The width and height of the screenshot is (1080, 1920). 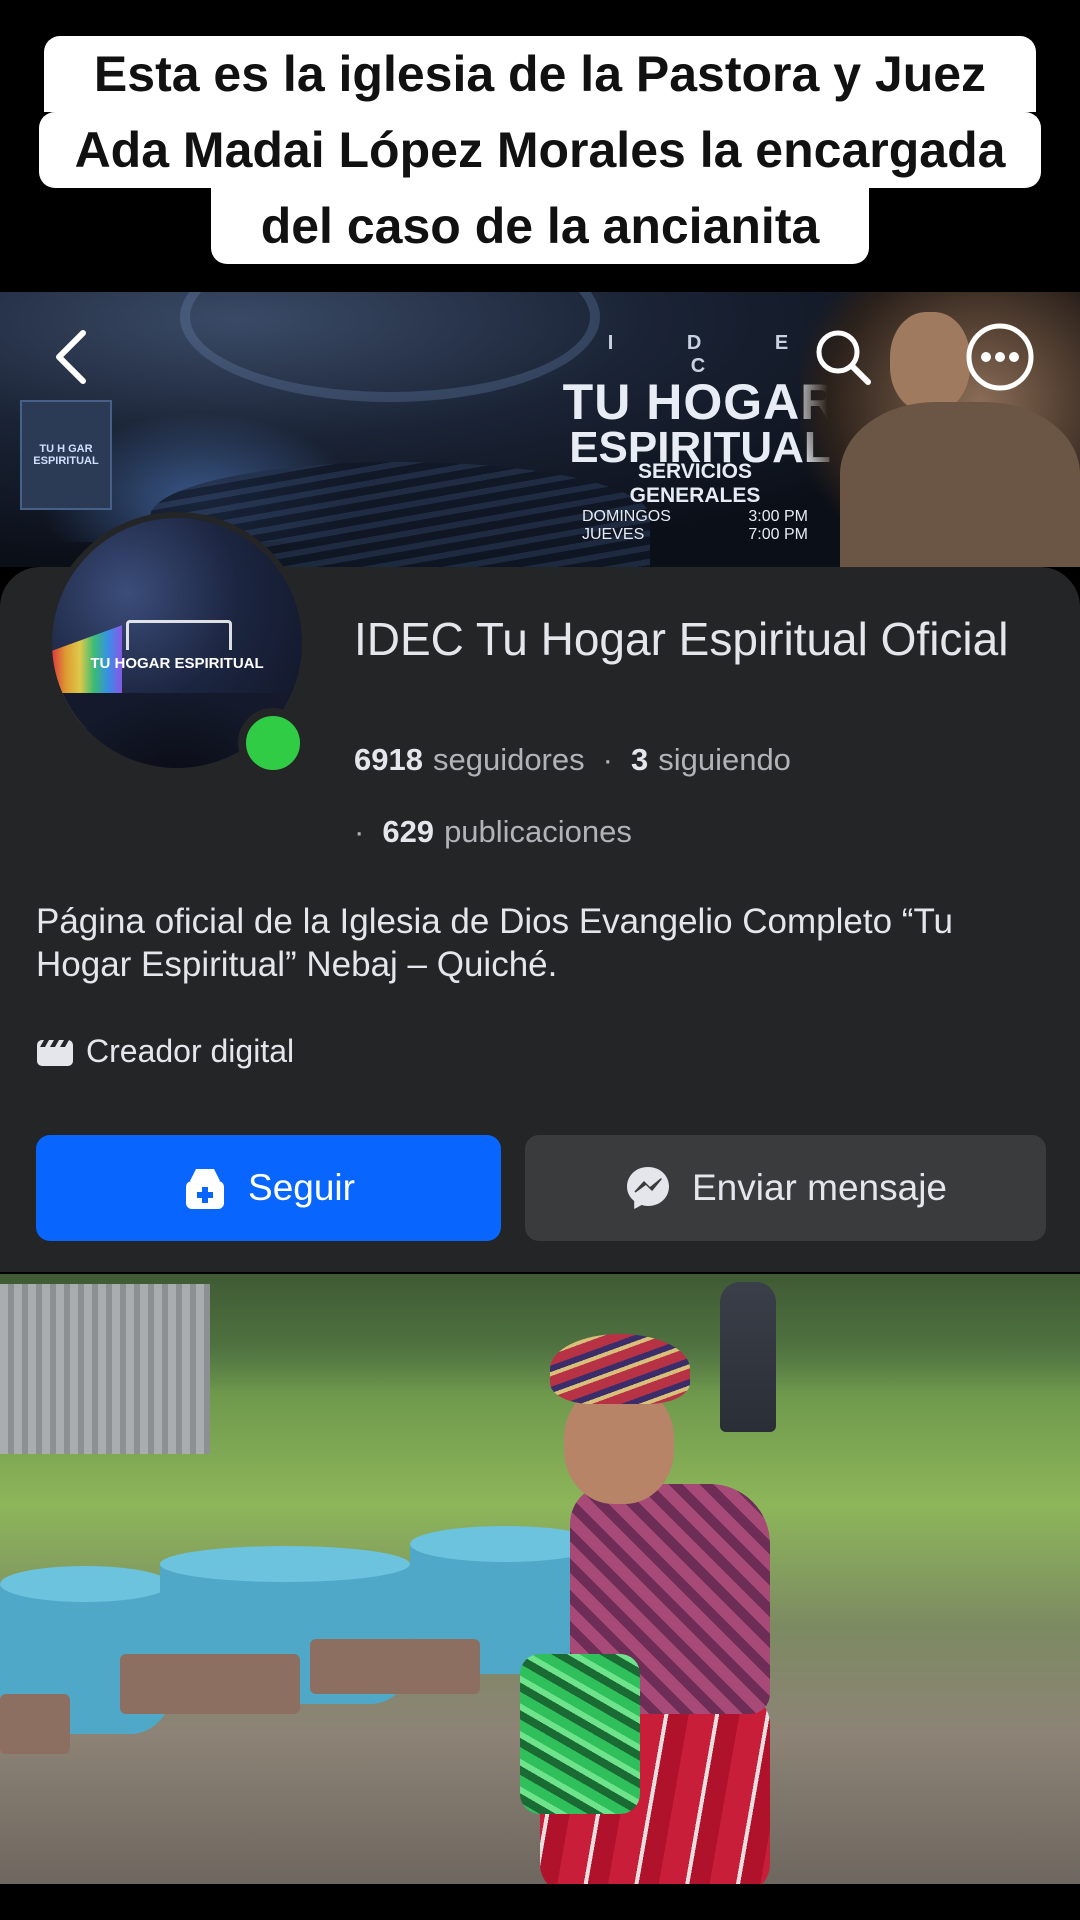 I want to click on woman-headscarf, so click(x=620, y=1369).